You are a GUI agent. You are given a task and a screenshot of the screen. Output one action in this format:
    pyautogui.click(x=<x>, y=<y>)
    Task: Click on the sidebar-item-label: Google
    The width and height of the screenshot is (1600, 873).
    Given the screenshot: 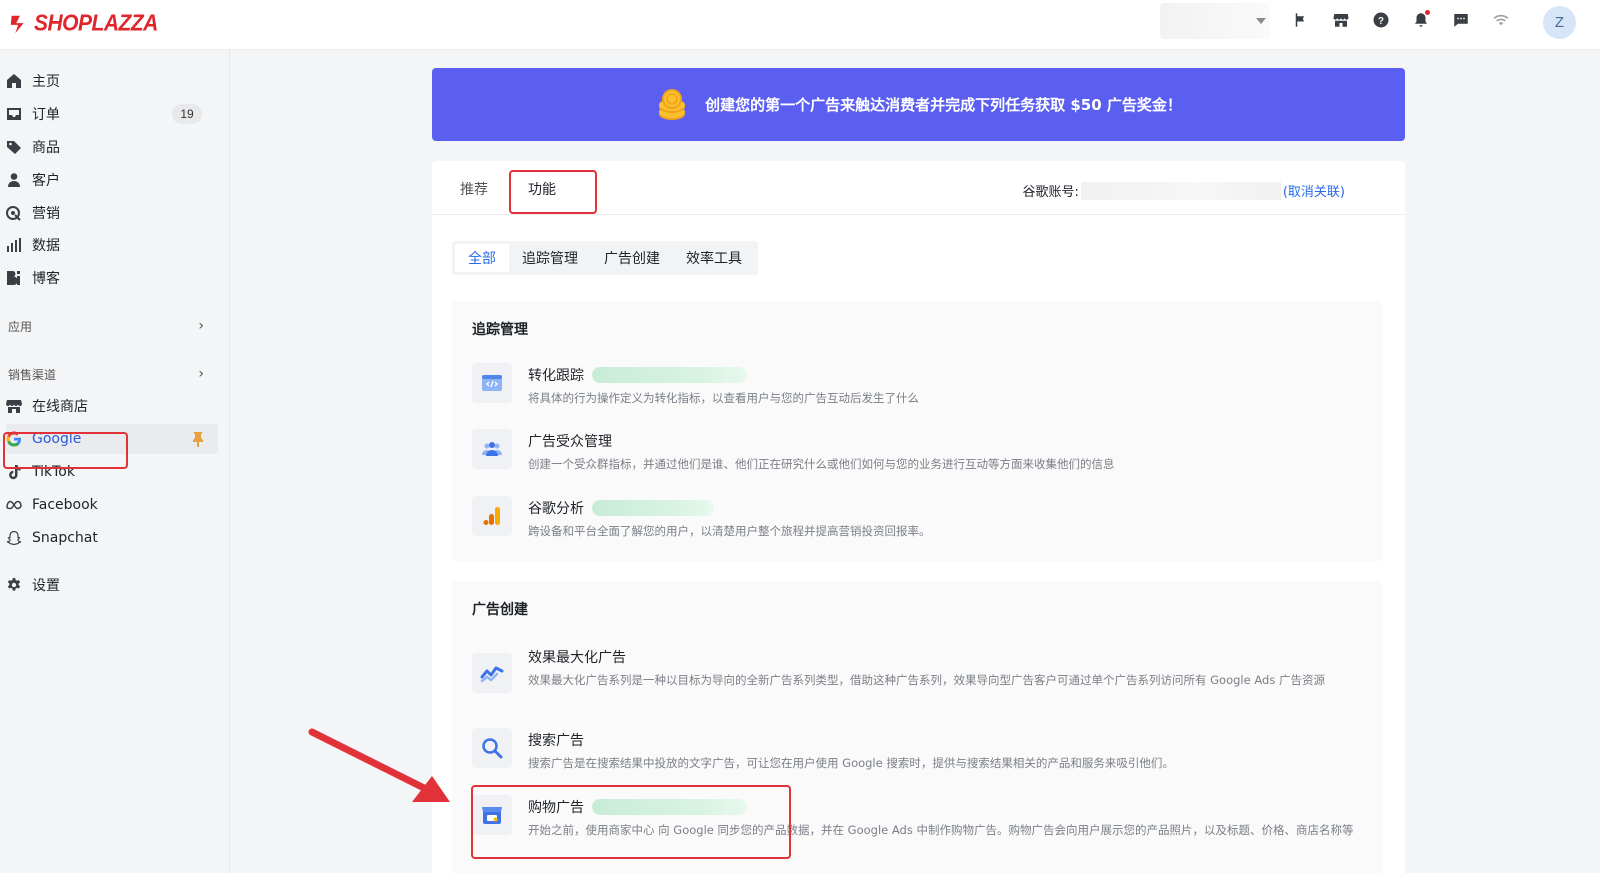 What is the action you would take?
    pyautogui.click(x=57, y=439)
    